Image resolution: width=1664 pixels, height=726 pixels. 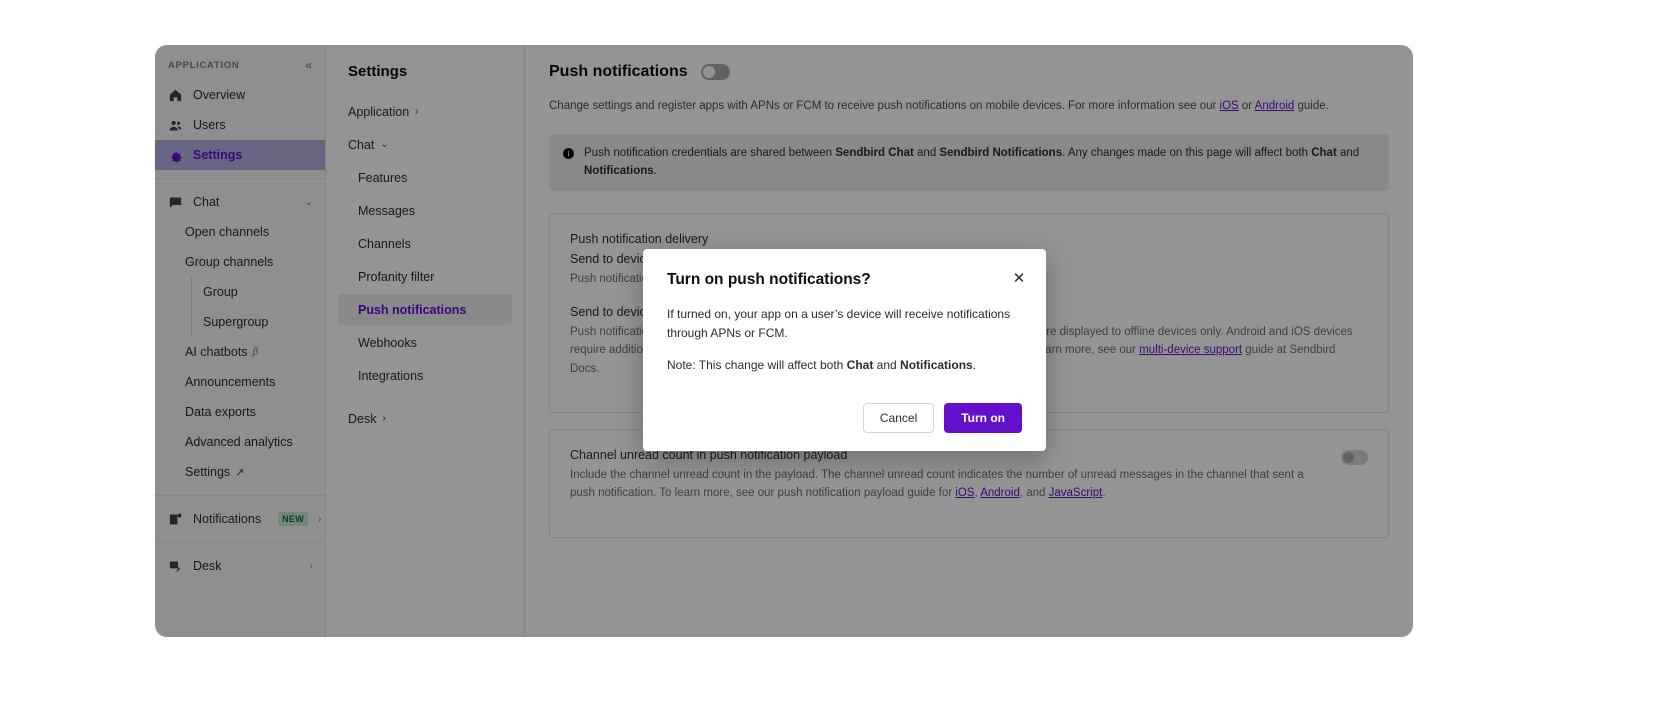 What do you see at coordinates (769, 279) in the screenshot?
I see `dialog-title: Turn on push notifications?` at bounding box center [769, 279].